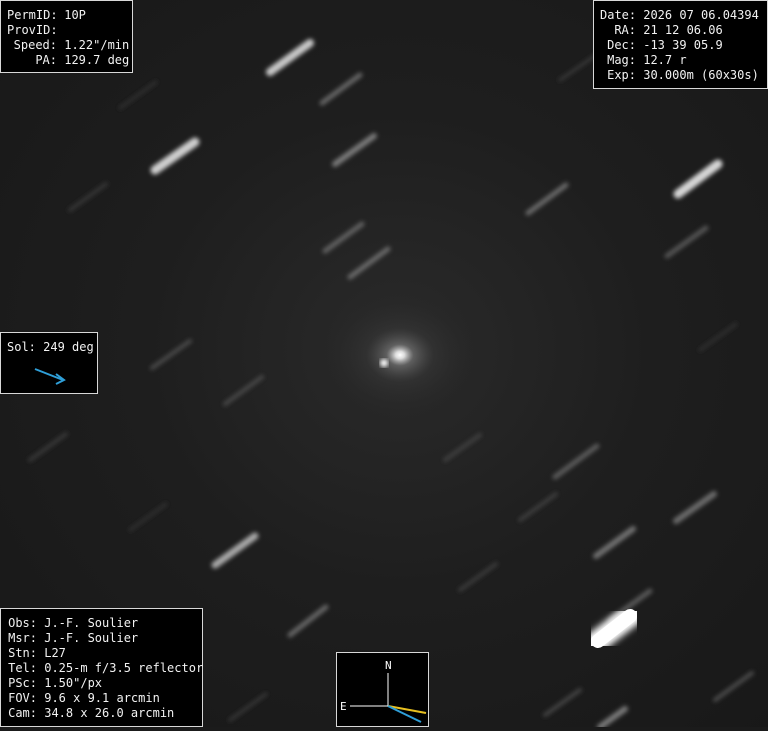  What do you see at coordinates (621, 75) in the screenshot?
I see `exp-label: Exp:` at bounding box center [621, 75].